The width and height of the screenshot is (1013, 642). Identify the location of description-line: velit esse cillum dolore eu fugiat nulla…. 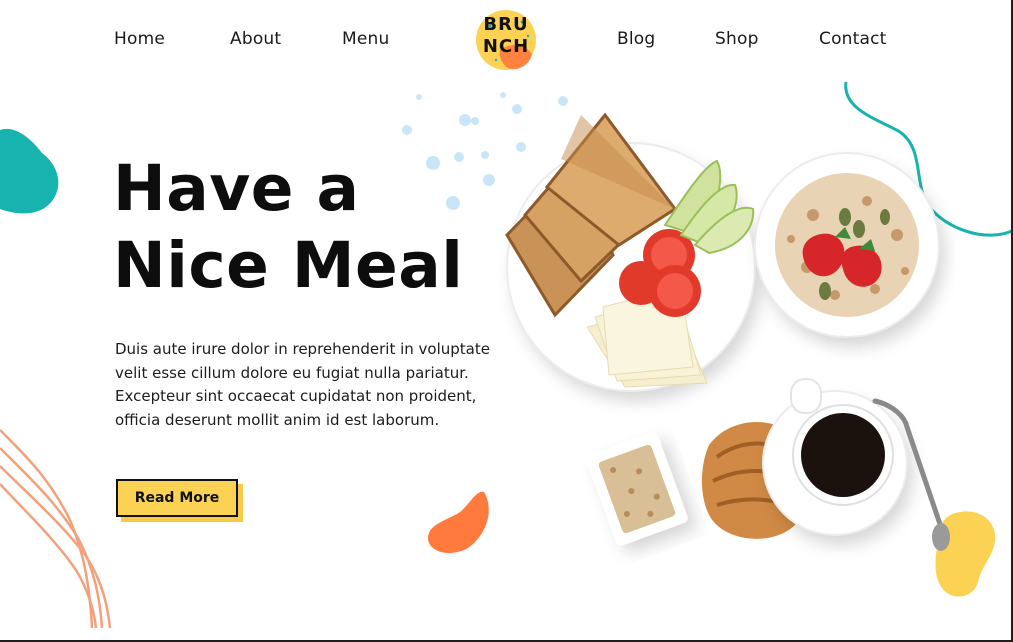
(292, 372).